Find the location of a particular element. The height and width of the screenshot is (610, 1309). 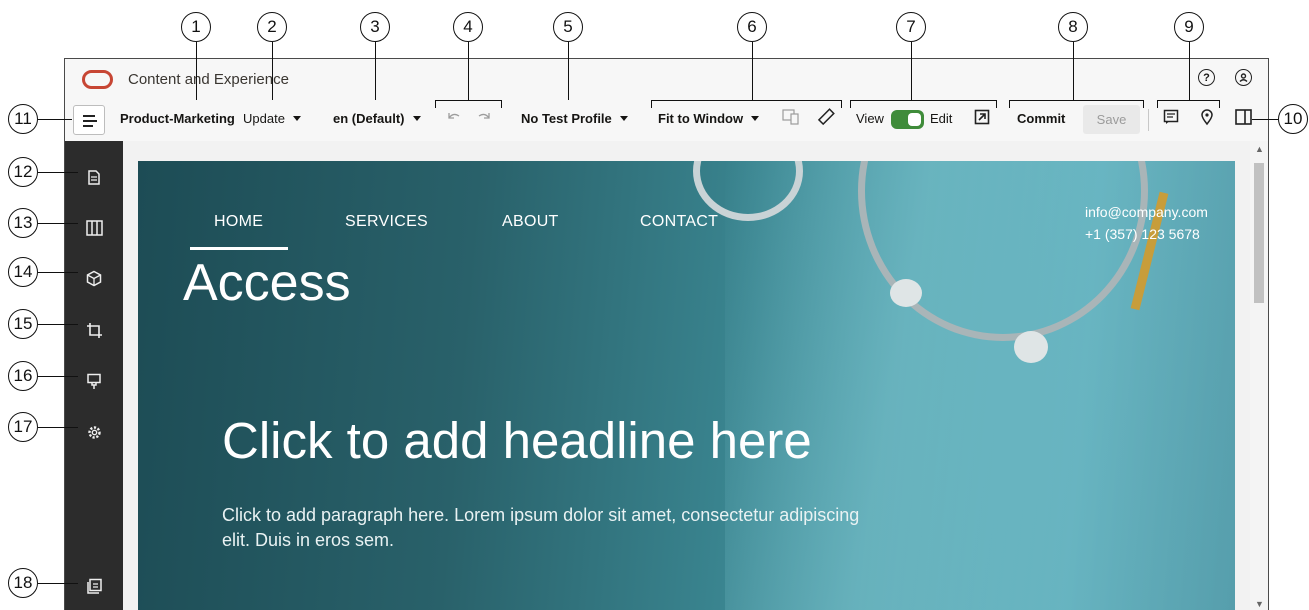

crop-icon is located at coordinates (94, 330).